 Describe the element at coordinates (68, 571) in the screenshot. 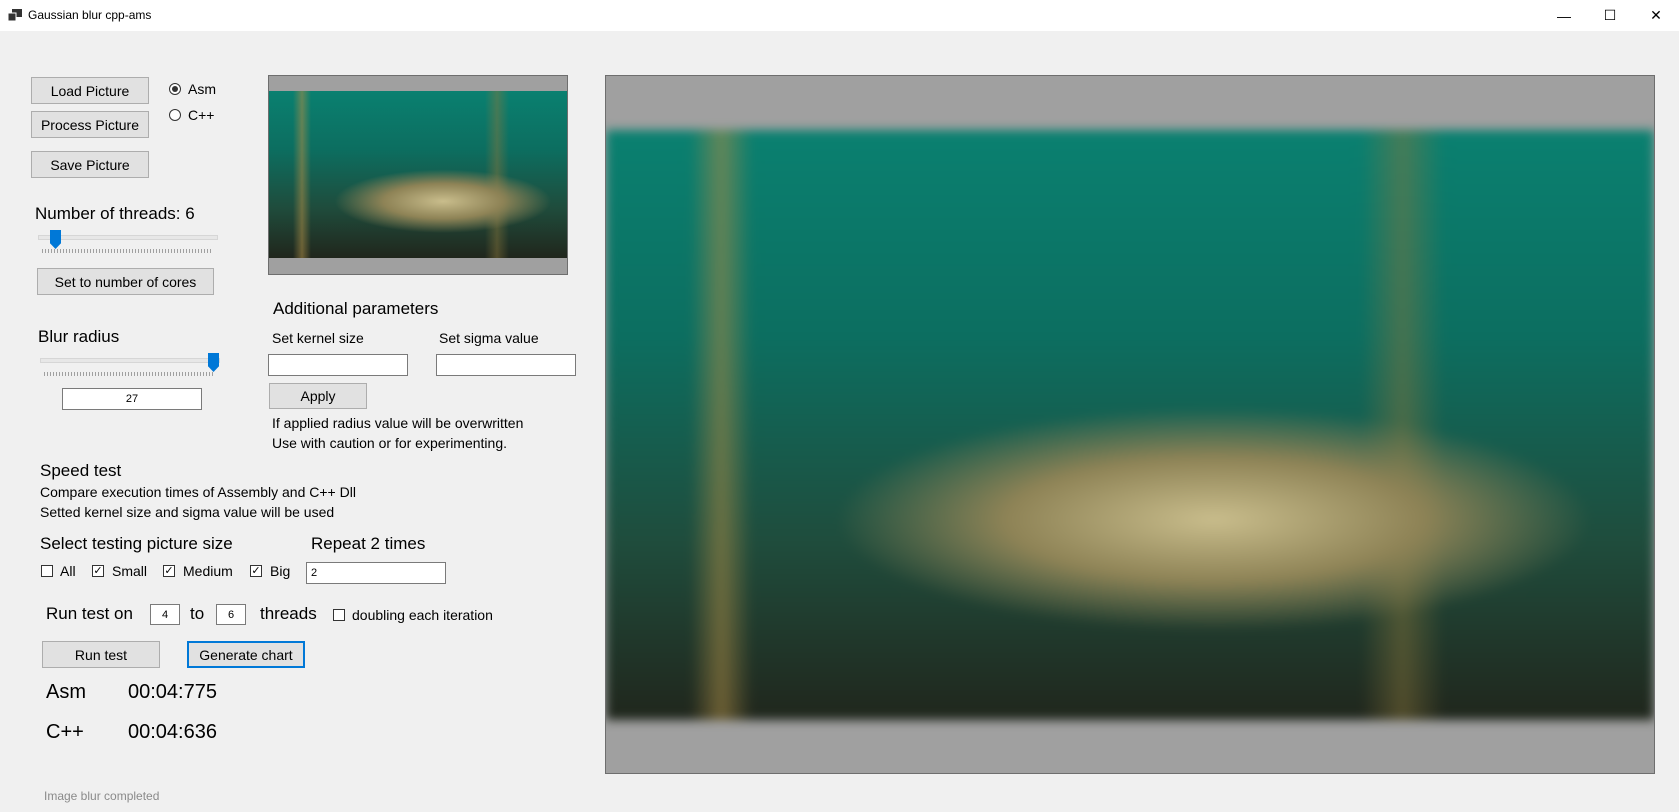

I see `size-all-label: All` at that location.